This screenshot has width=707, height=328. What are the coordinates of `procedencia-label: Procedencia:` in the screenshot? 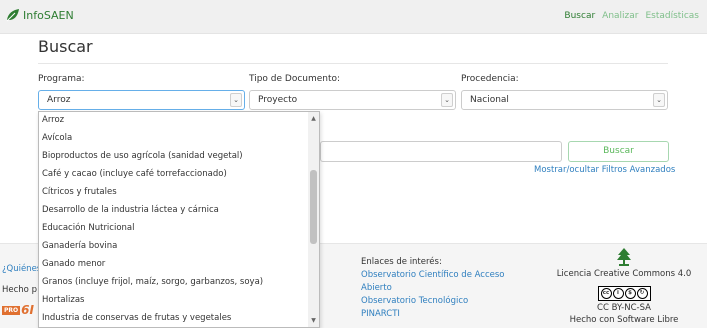 It's located at (490, 79).